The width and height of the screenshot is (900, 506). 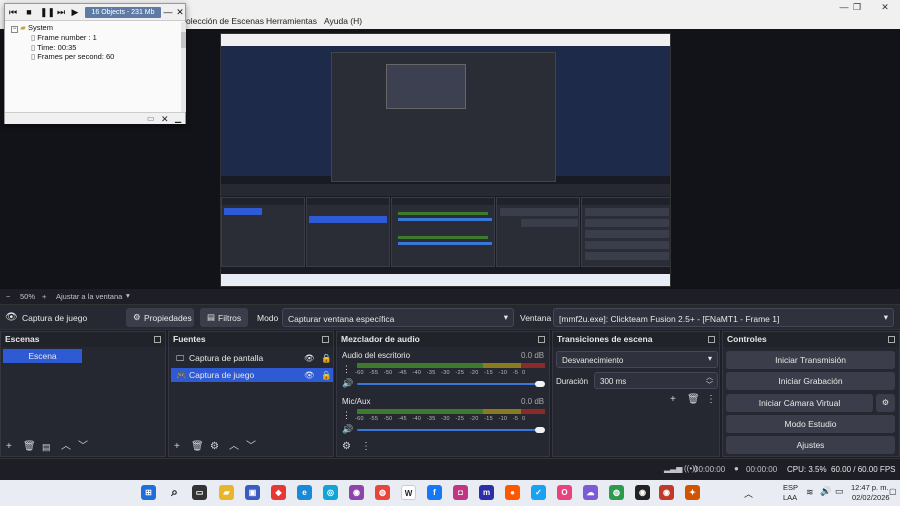 What do you see at coordinates (810, 424) in the screenshot?
I see `studio-mode-button: Modo Estudio` at bounding box center [810, 424].